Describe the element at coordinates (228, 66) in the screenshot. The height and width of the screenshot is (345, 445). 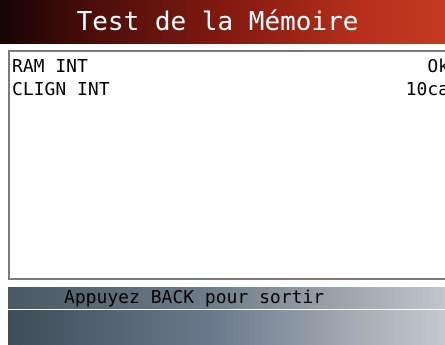
I see `result-row-ram-int: RAM INT Ok` at that location.